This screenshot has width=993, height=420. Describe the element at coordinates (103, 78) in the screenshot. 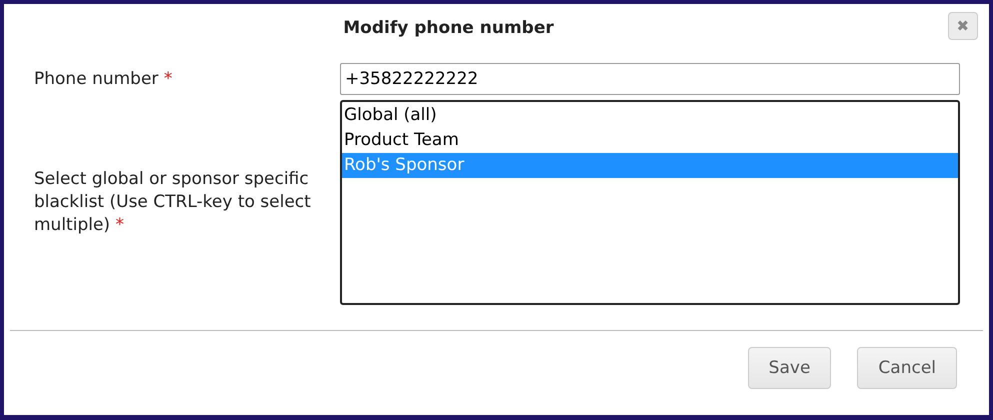

I see `field-label: Phone number *` at that location.